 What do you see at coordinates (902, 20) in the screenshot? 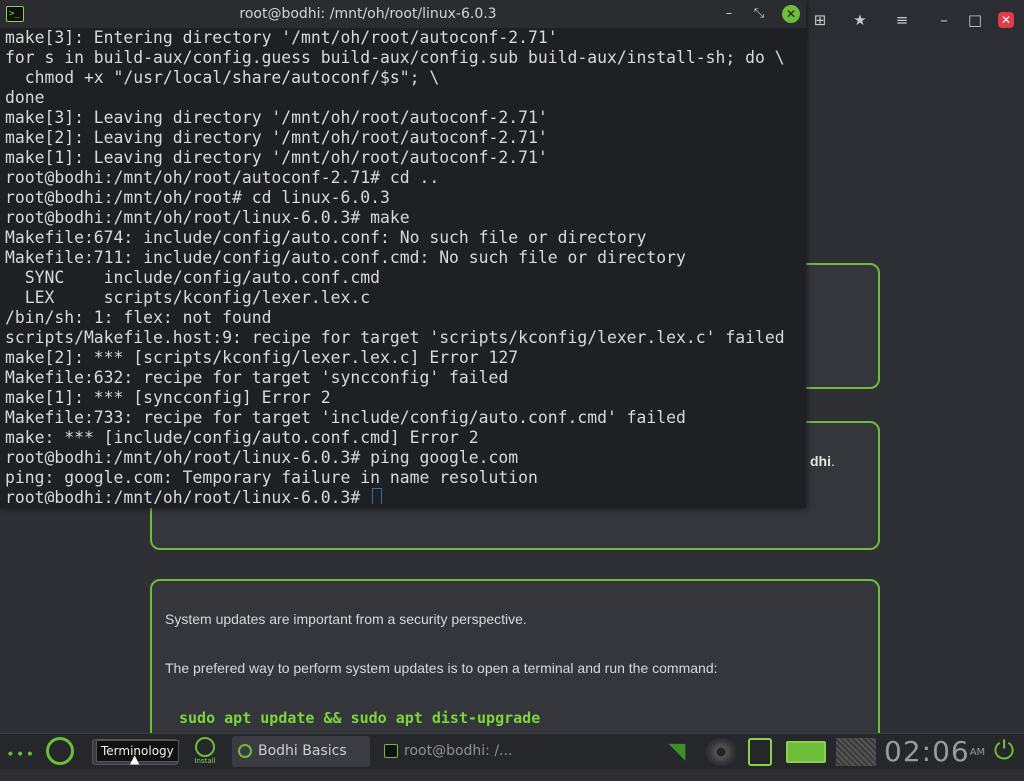
I see `menu-icon: ≡` at bounding box center [902, 20].